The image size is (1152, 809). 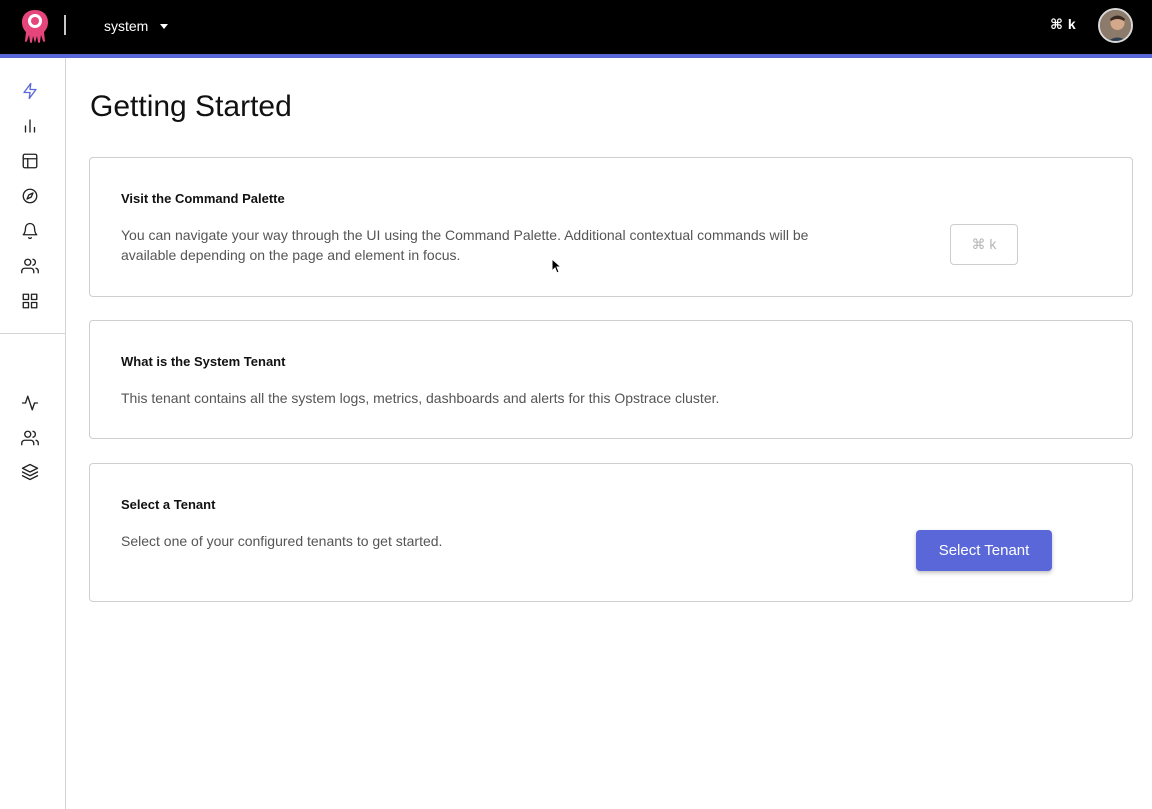 I want to click on select-tenant-button: Select Tenant, so click(x=984, y=550).